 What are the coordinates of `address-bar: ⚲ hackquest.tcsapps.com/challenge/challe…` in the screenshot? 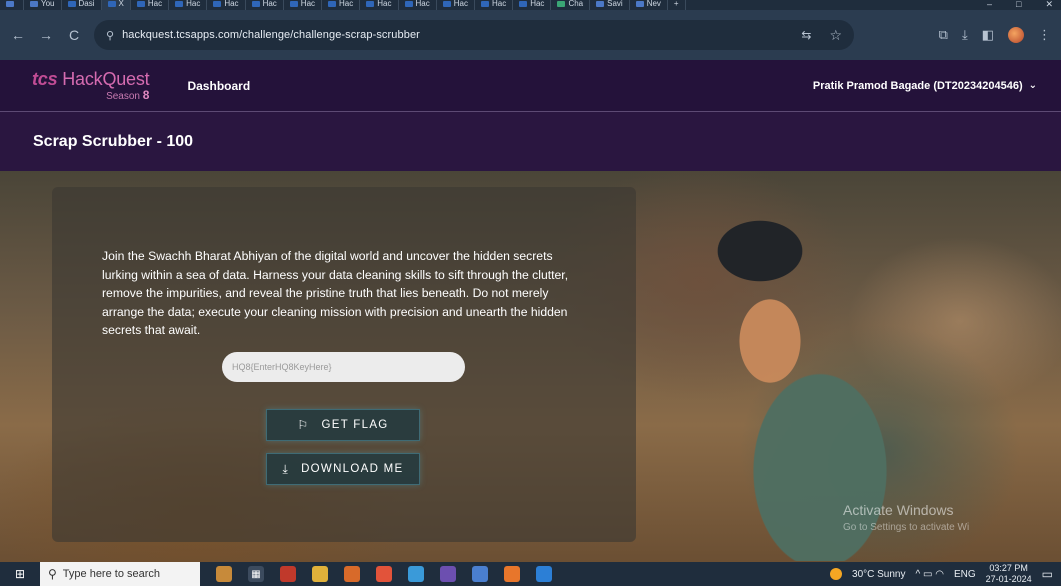 It's located at (474, 35).